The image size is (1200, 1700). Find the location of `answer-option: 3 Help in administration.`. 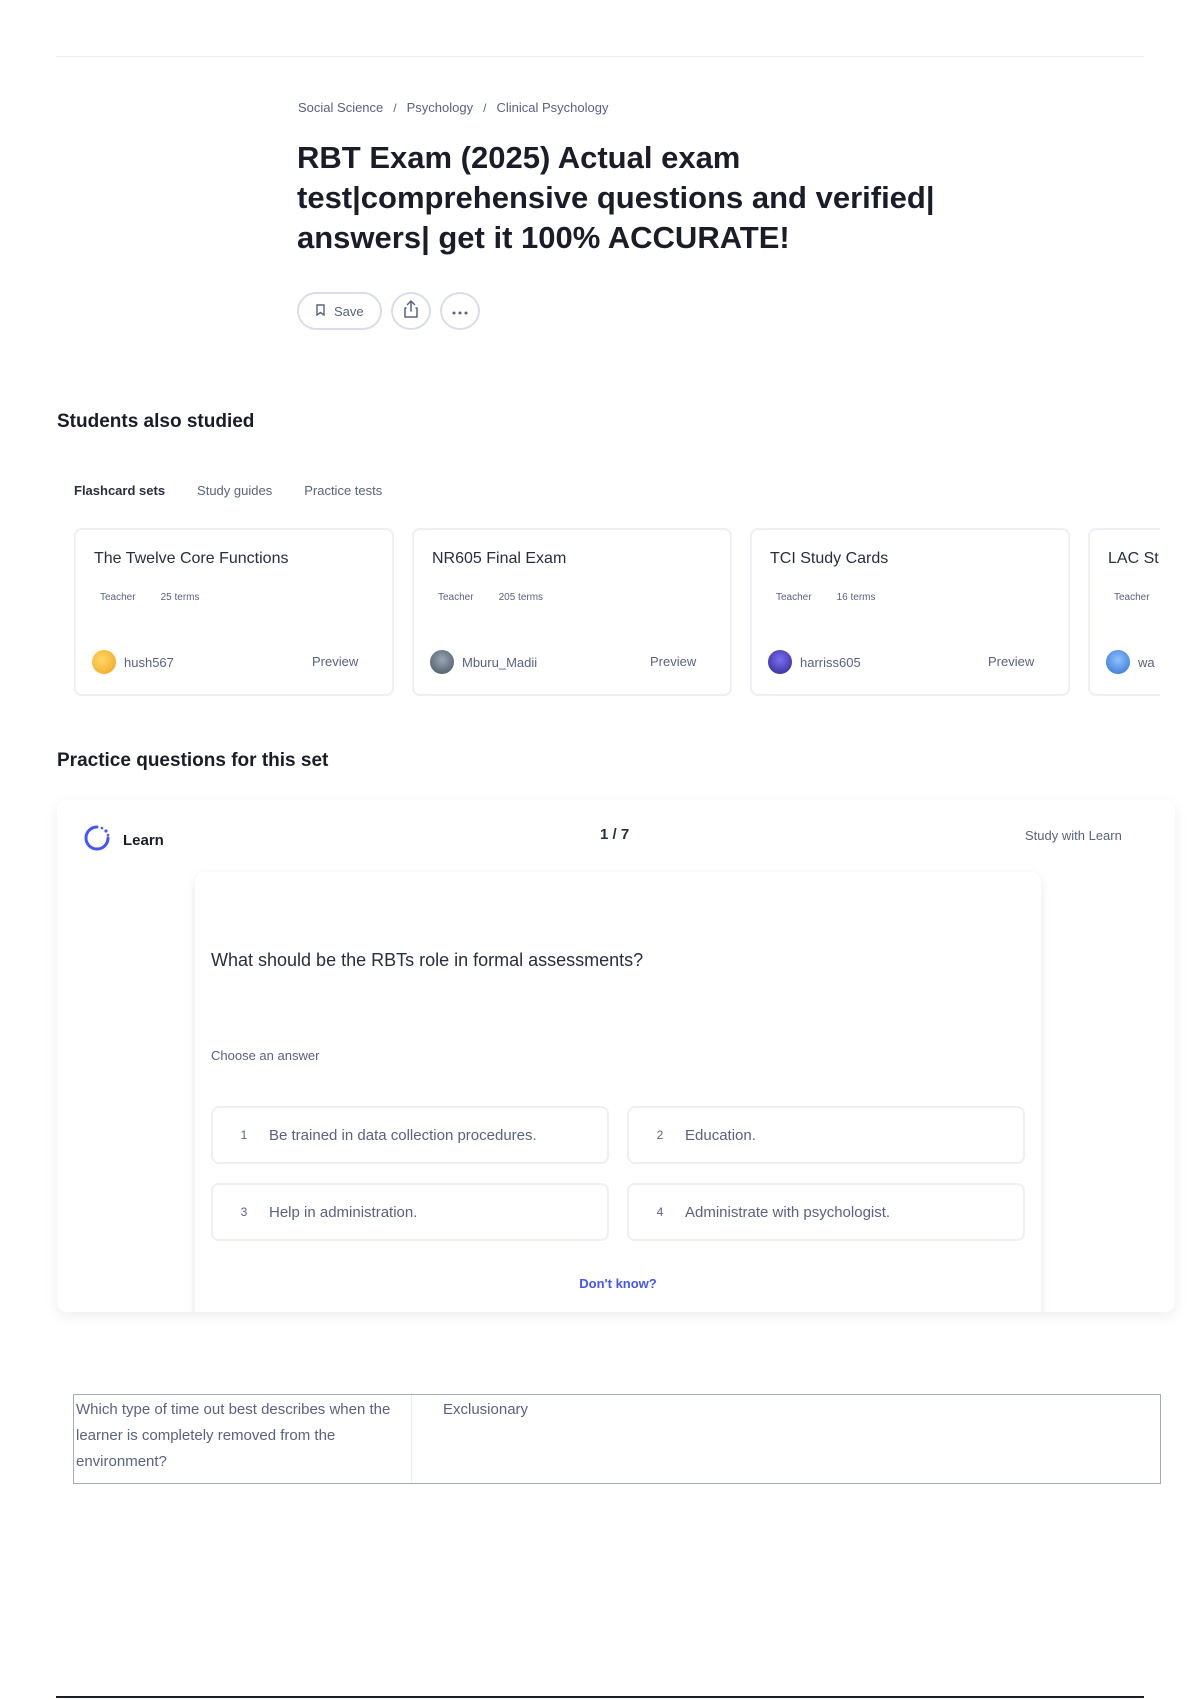

answer-option: 3 Help in administration. is located at coordinates (410, 1212).